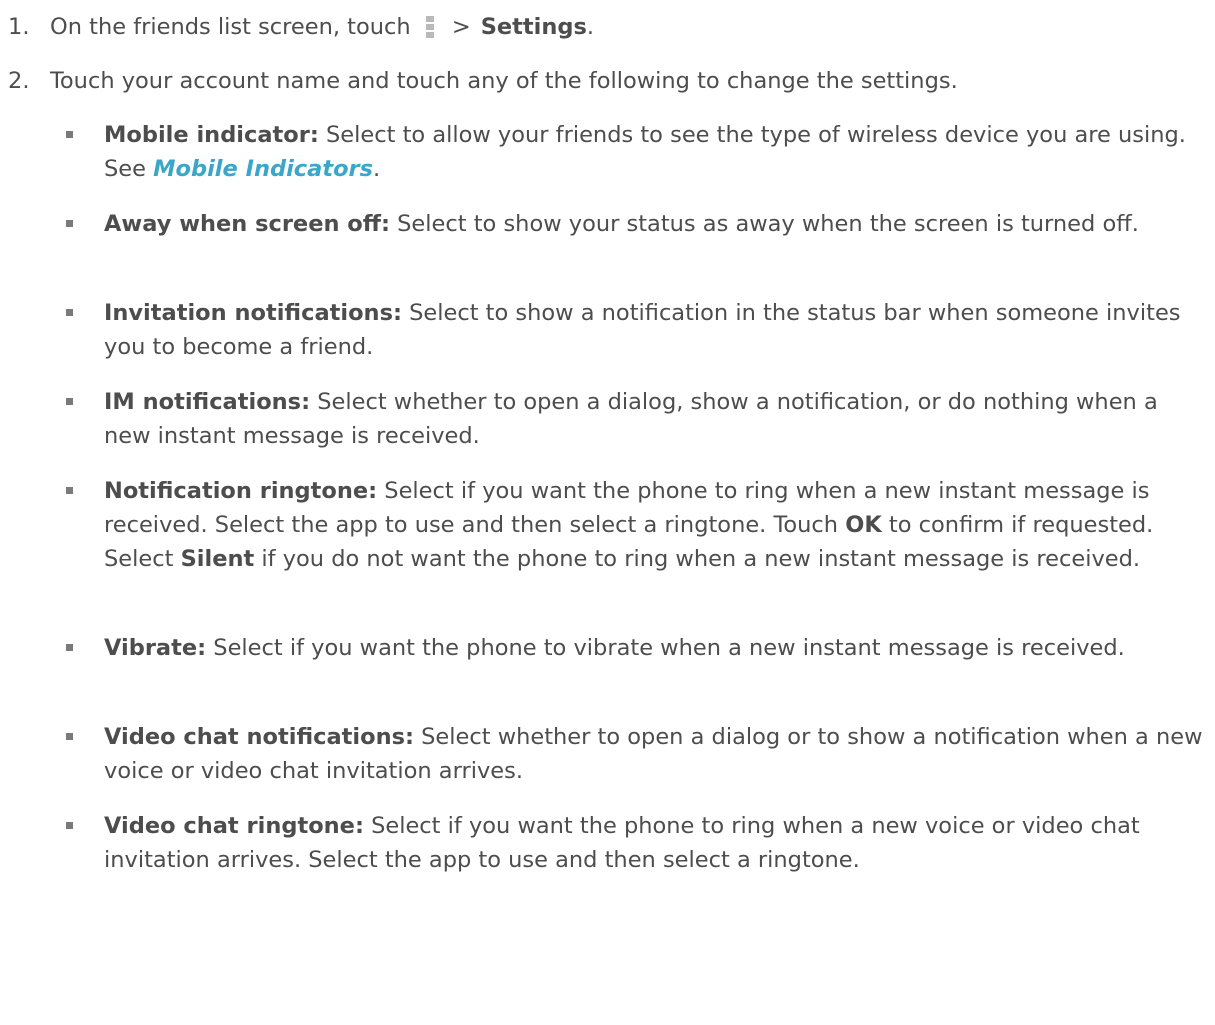 The height and width of the screenshot is (1025, 1215). Describe the element at coordinates (207, 402) in the screenshot. I see `item-label: IM notifications:` at that location.